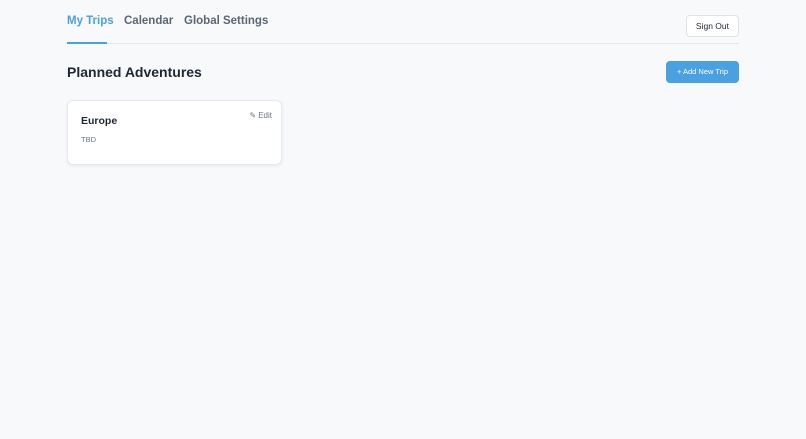  Describe the element at coordinates (174, 132) in the screenshot. I see `trip-card: Europe TBD ✎ Edit` at that location.